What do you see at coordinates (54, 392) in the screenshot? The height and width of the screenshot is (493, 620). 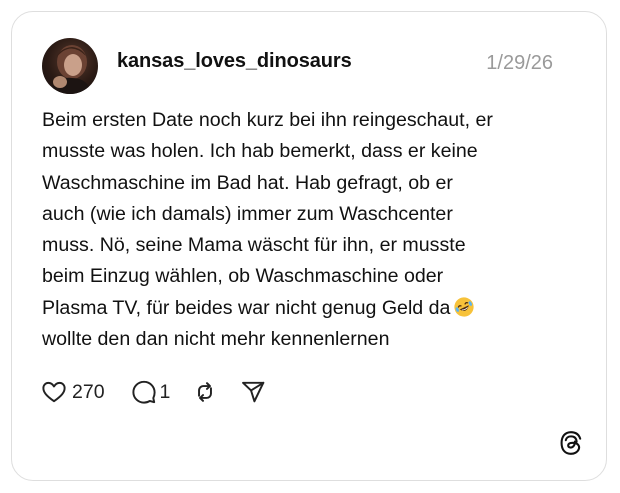 I see `heart-icon` at bounding box center [54, 392].